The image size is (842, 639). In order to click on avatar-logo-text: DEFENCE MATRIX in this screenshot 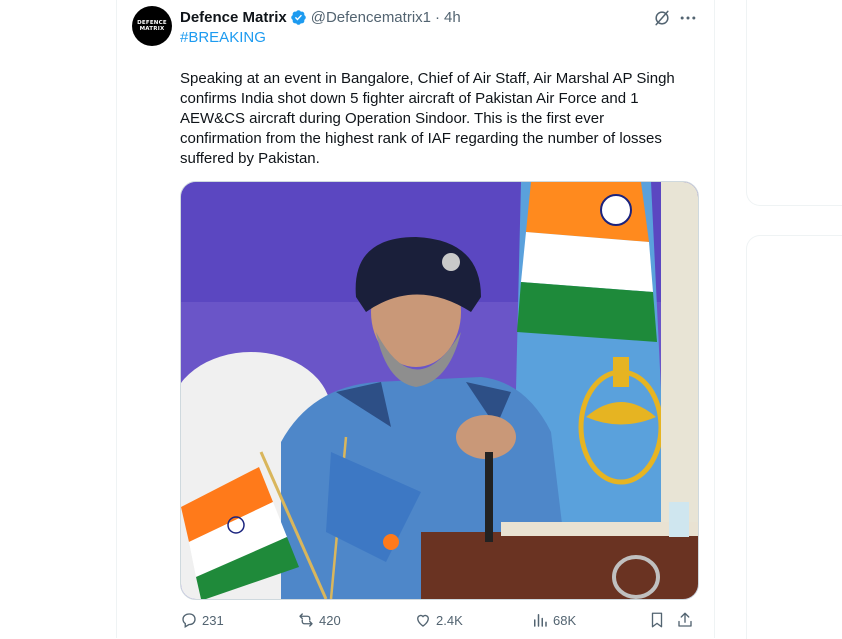, I will do `click(152, 26)`.